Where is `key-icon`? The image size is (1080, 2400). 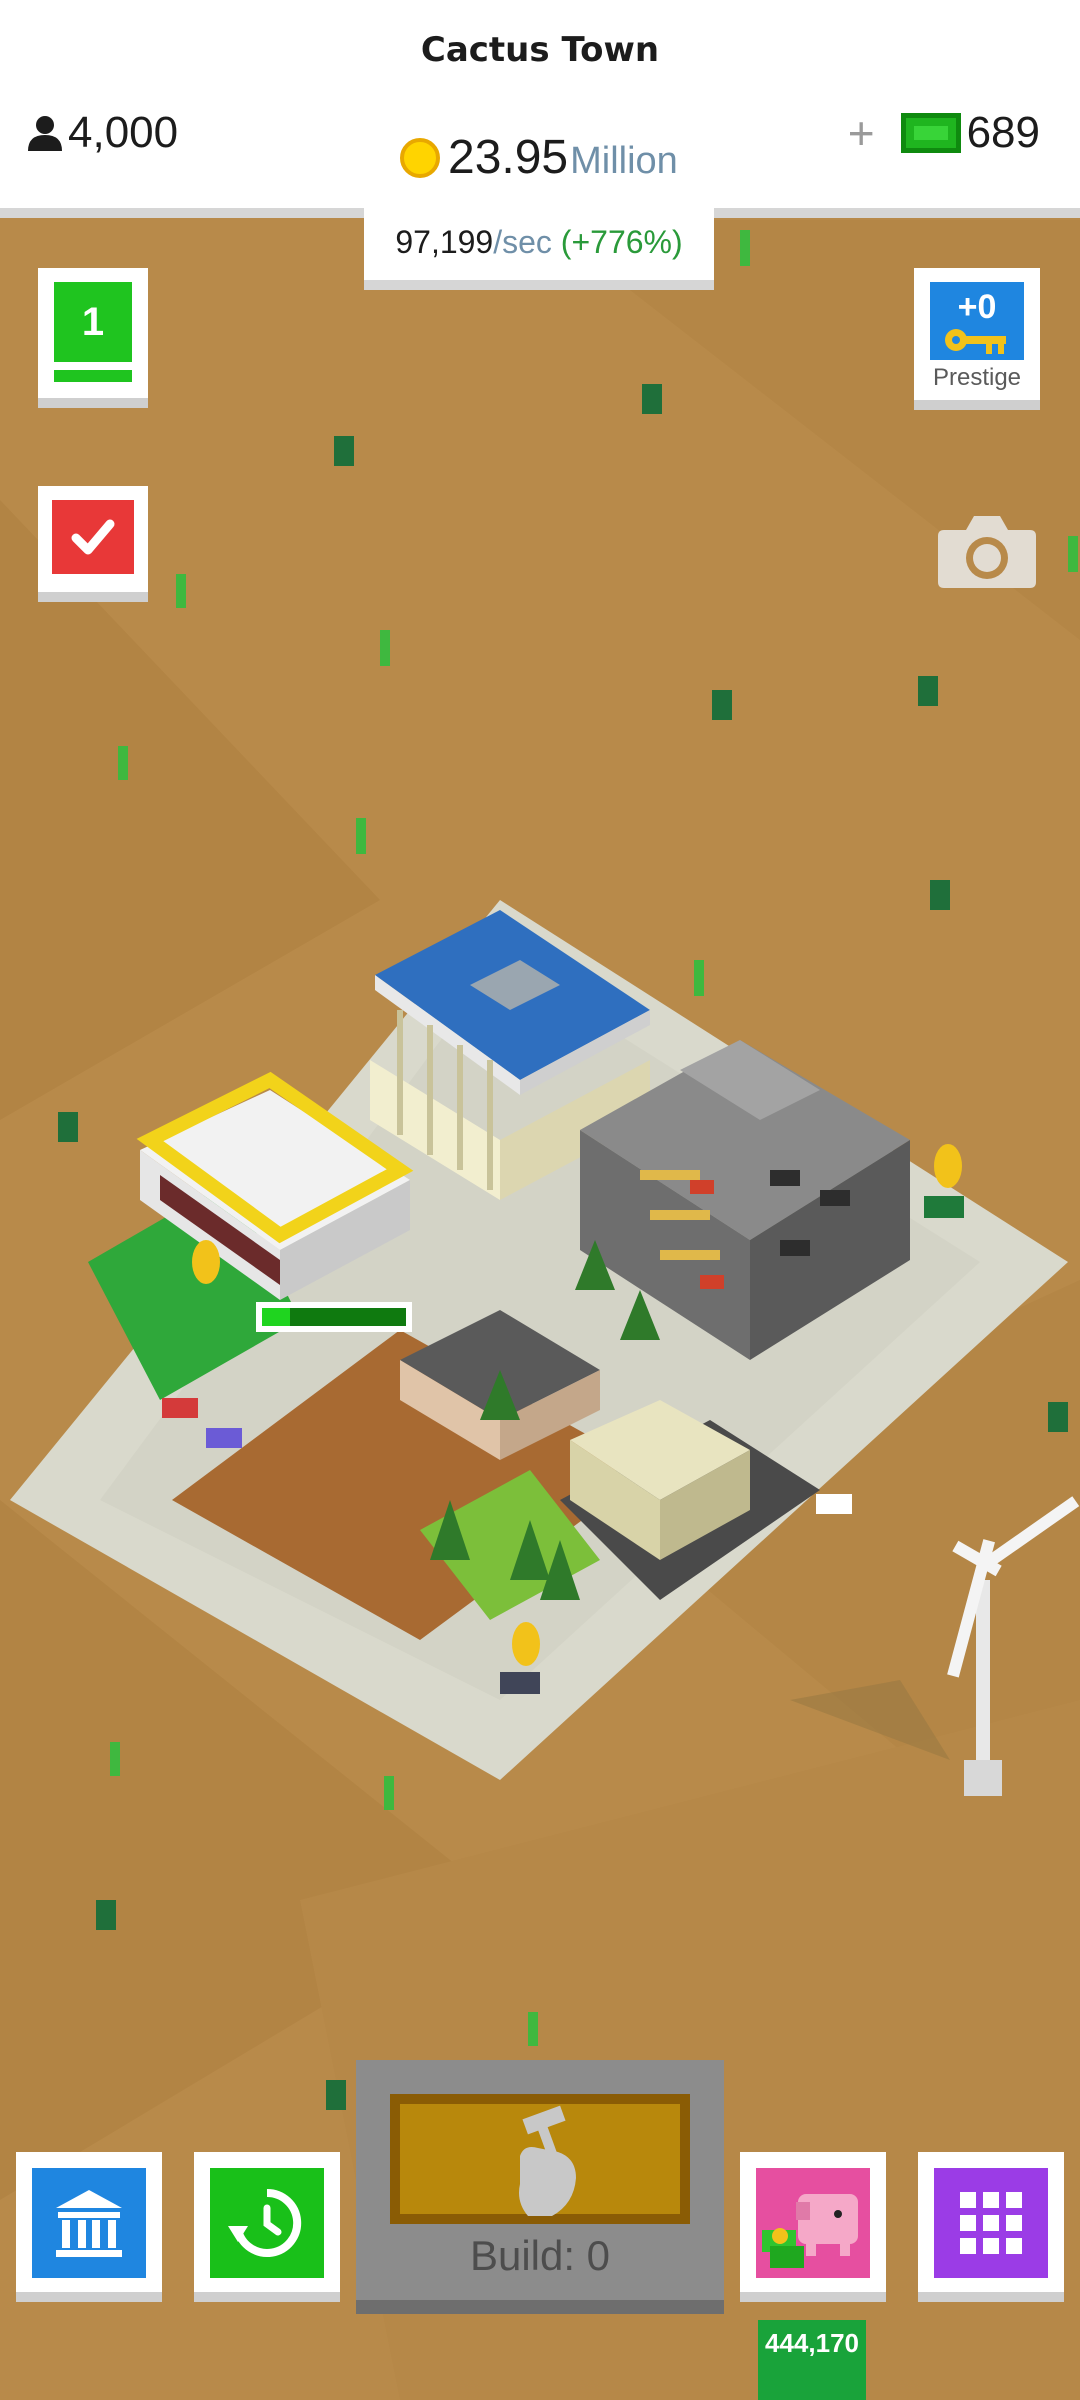 key-icon is located at coordinates (975, 341).